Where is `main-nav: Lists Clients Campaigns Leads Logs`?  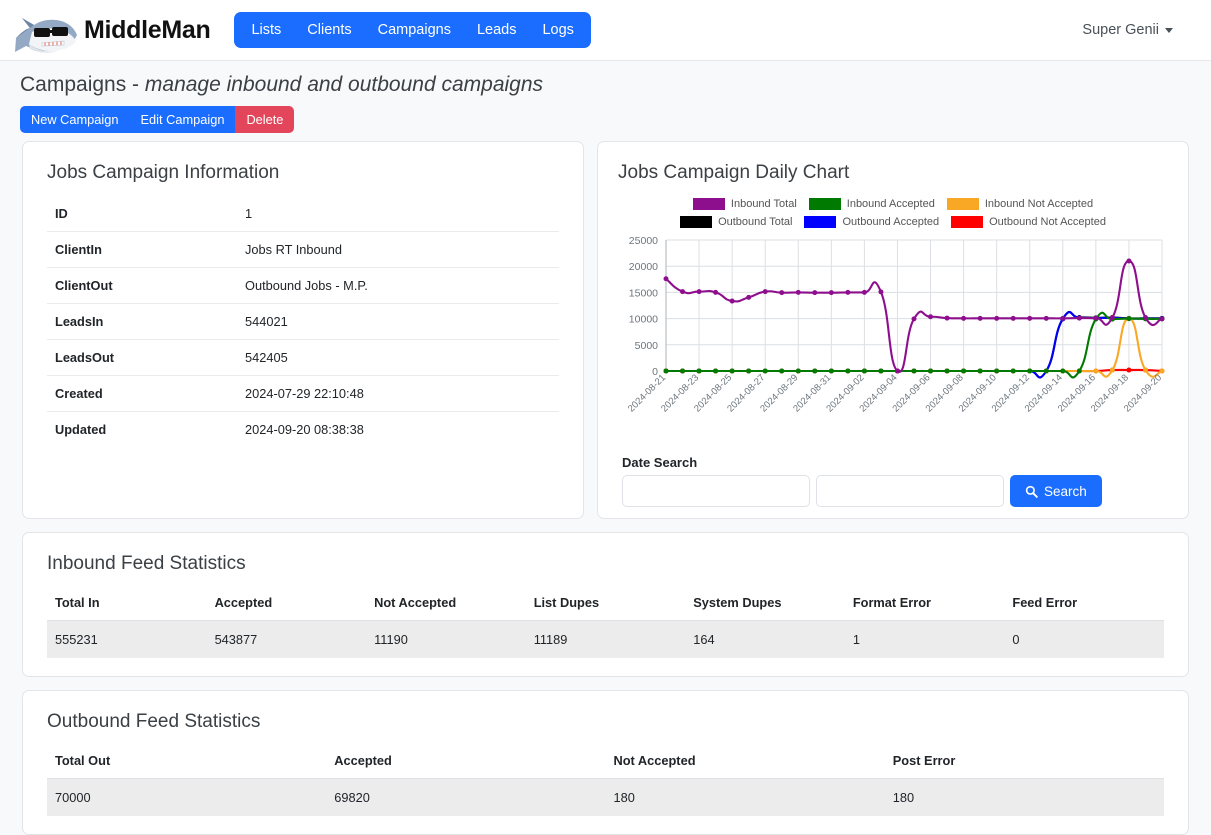
main-nav: Lists Clients Campaigns Leads Logs is located at coordinates (412, 30).